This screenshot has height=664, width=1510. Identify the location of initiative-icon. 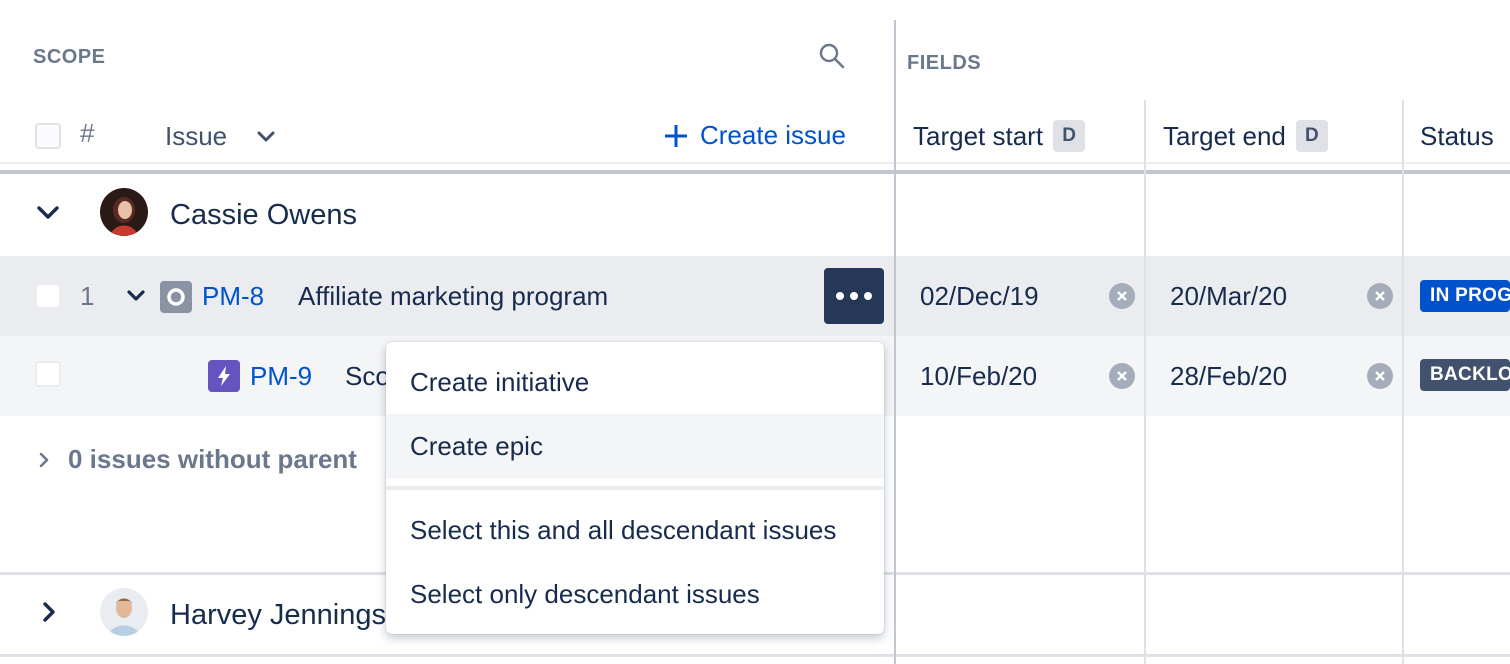
(176, 297).